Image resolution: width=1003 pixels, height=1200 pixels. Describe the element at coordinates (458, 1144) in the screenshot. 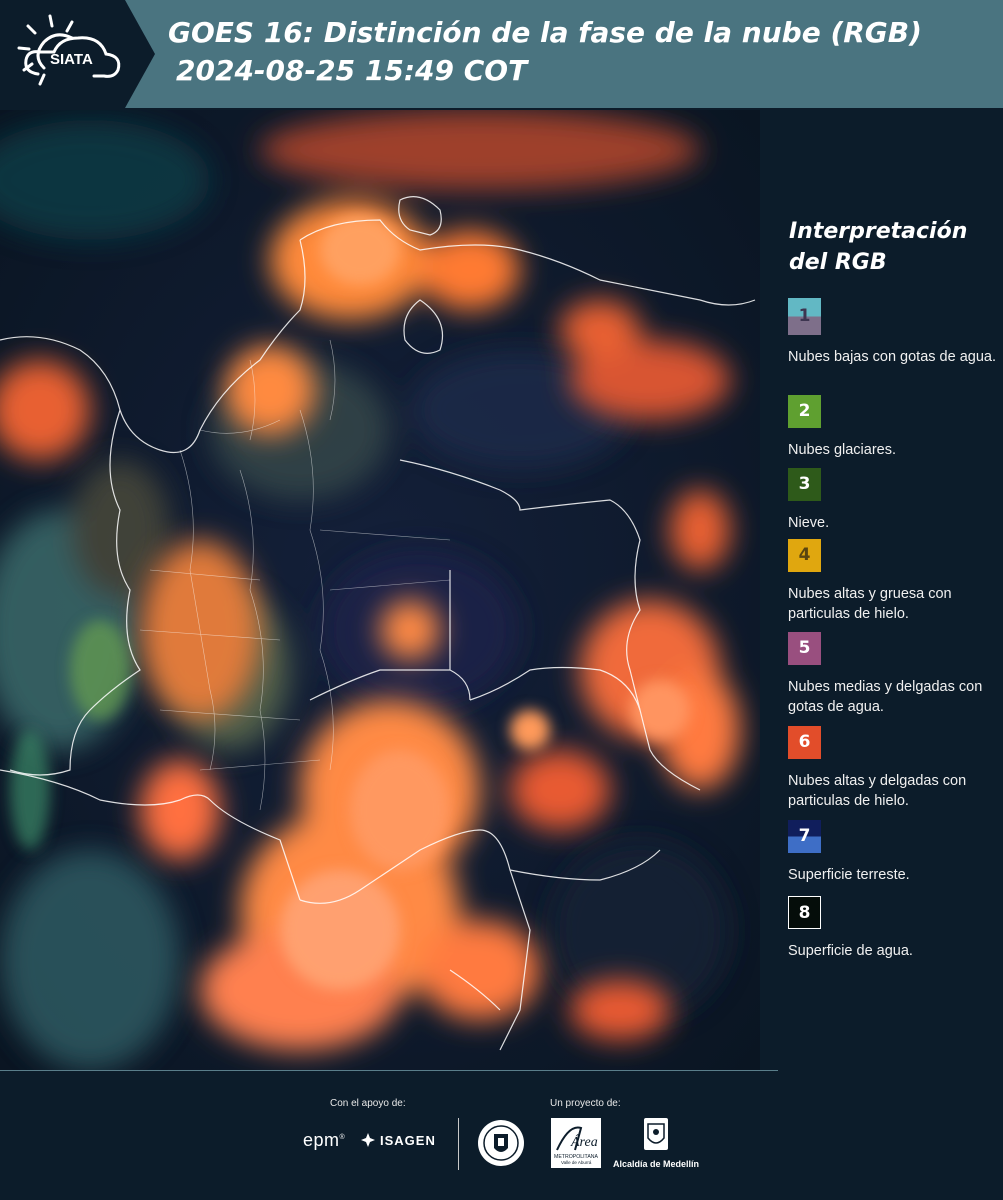

I see `footer-vertical-divider` at that location.